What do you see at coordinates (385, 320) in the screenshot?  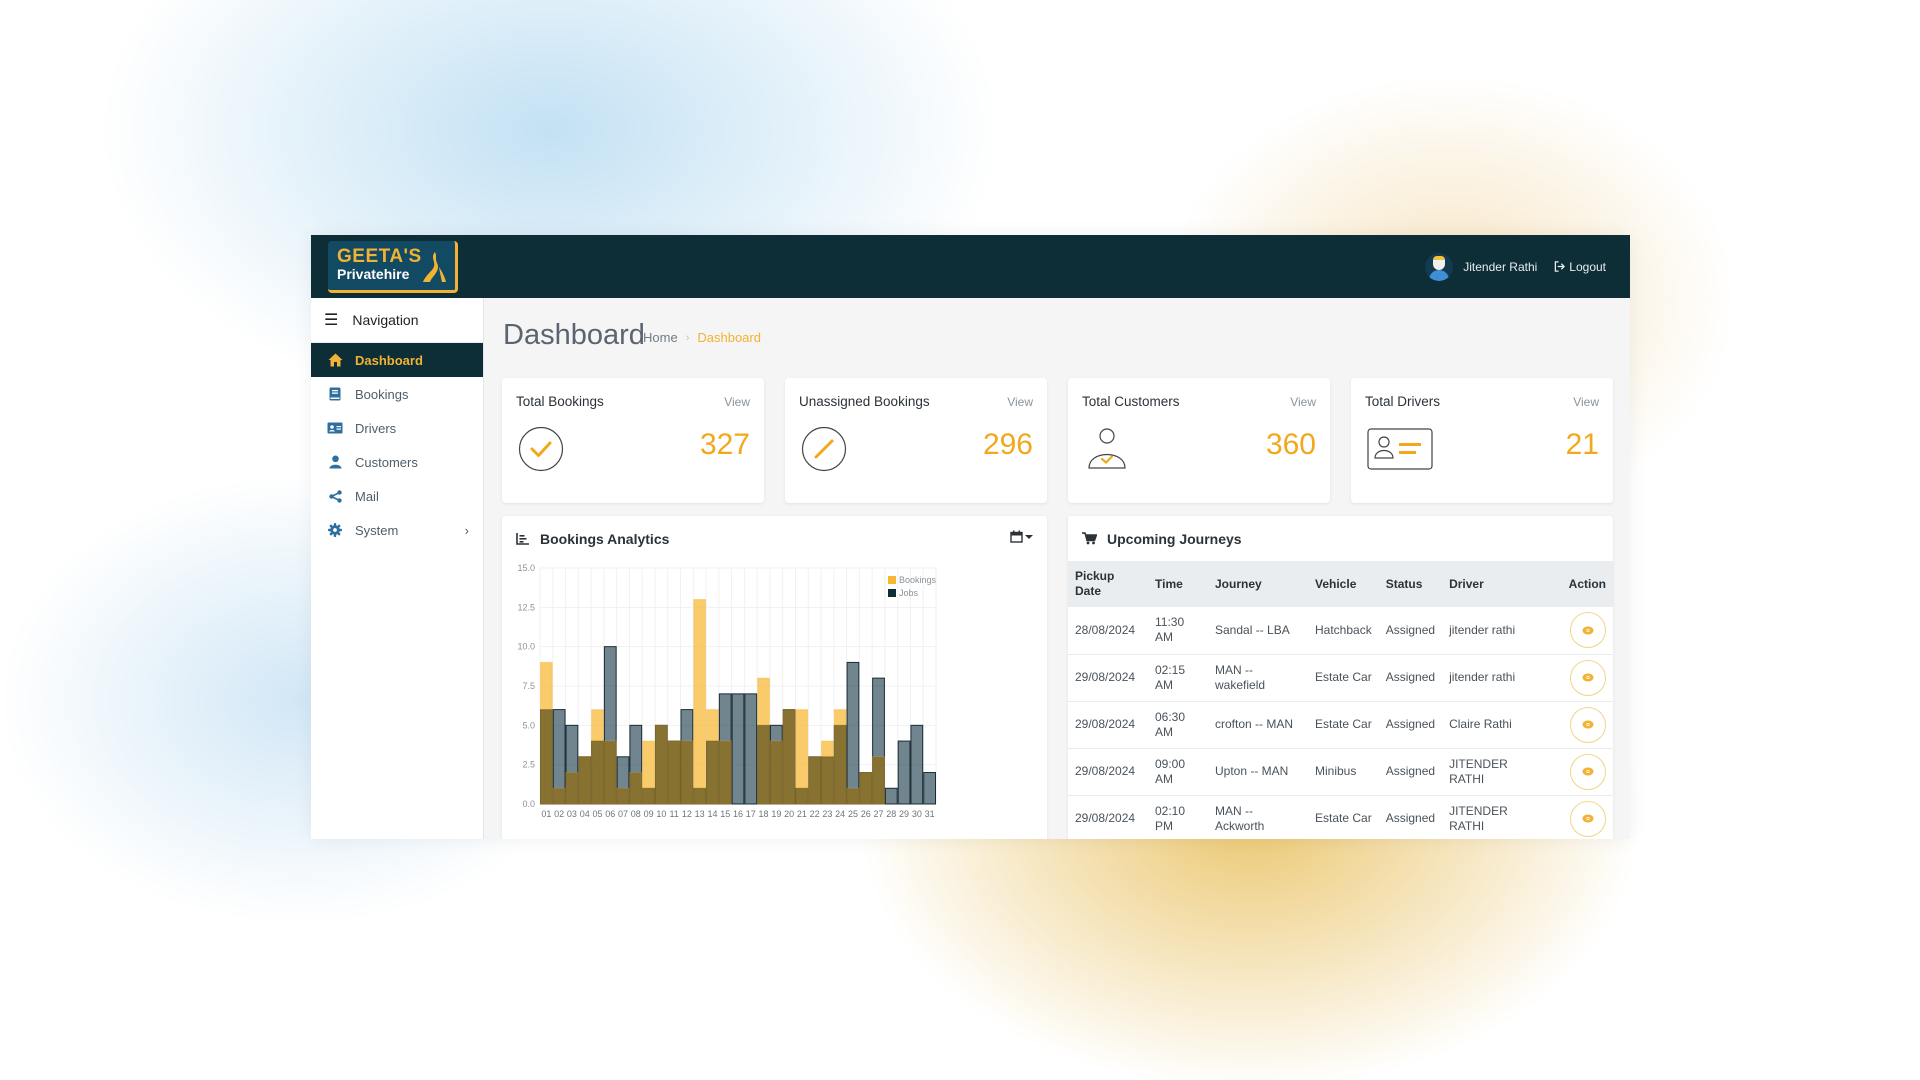 I see `nav-title: Navigation` at bounding box center [385, 320].